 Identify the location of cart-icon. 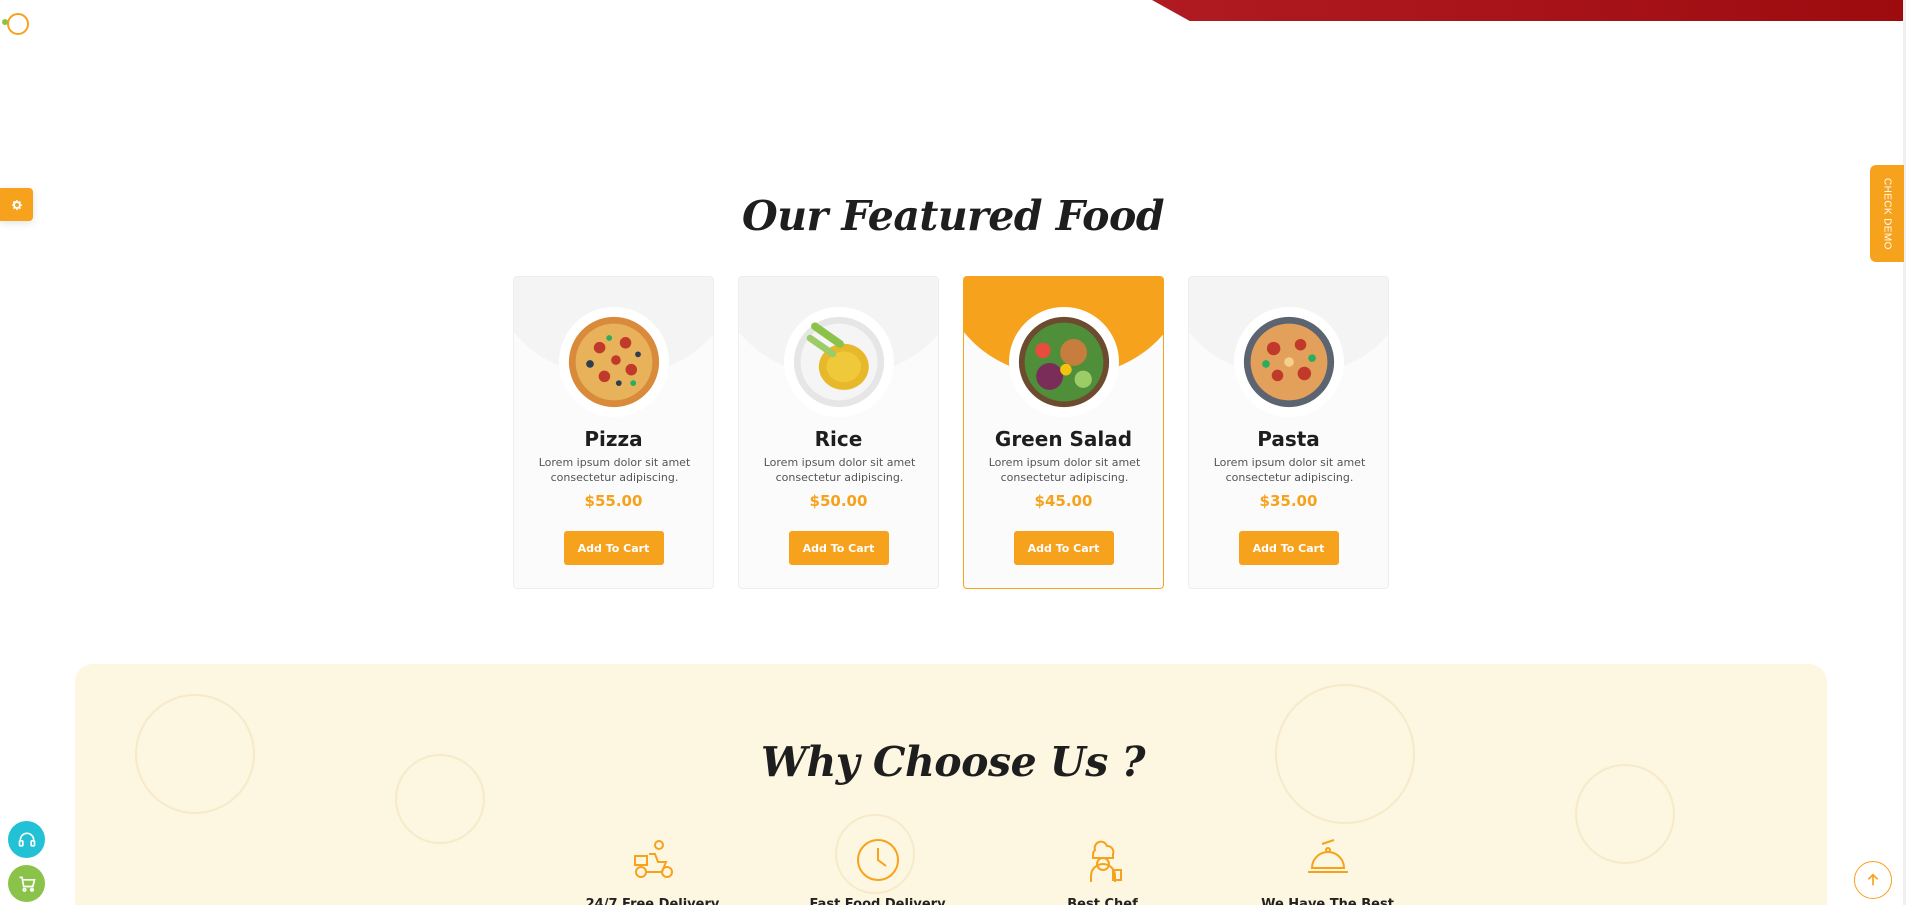
(27, 884).